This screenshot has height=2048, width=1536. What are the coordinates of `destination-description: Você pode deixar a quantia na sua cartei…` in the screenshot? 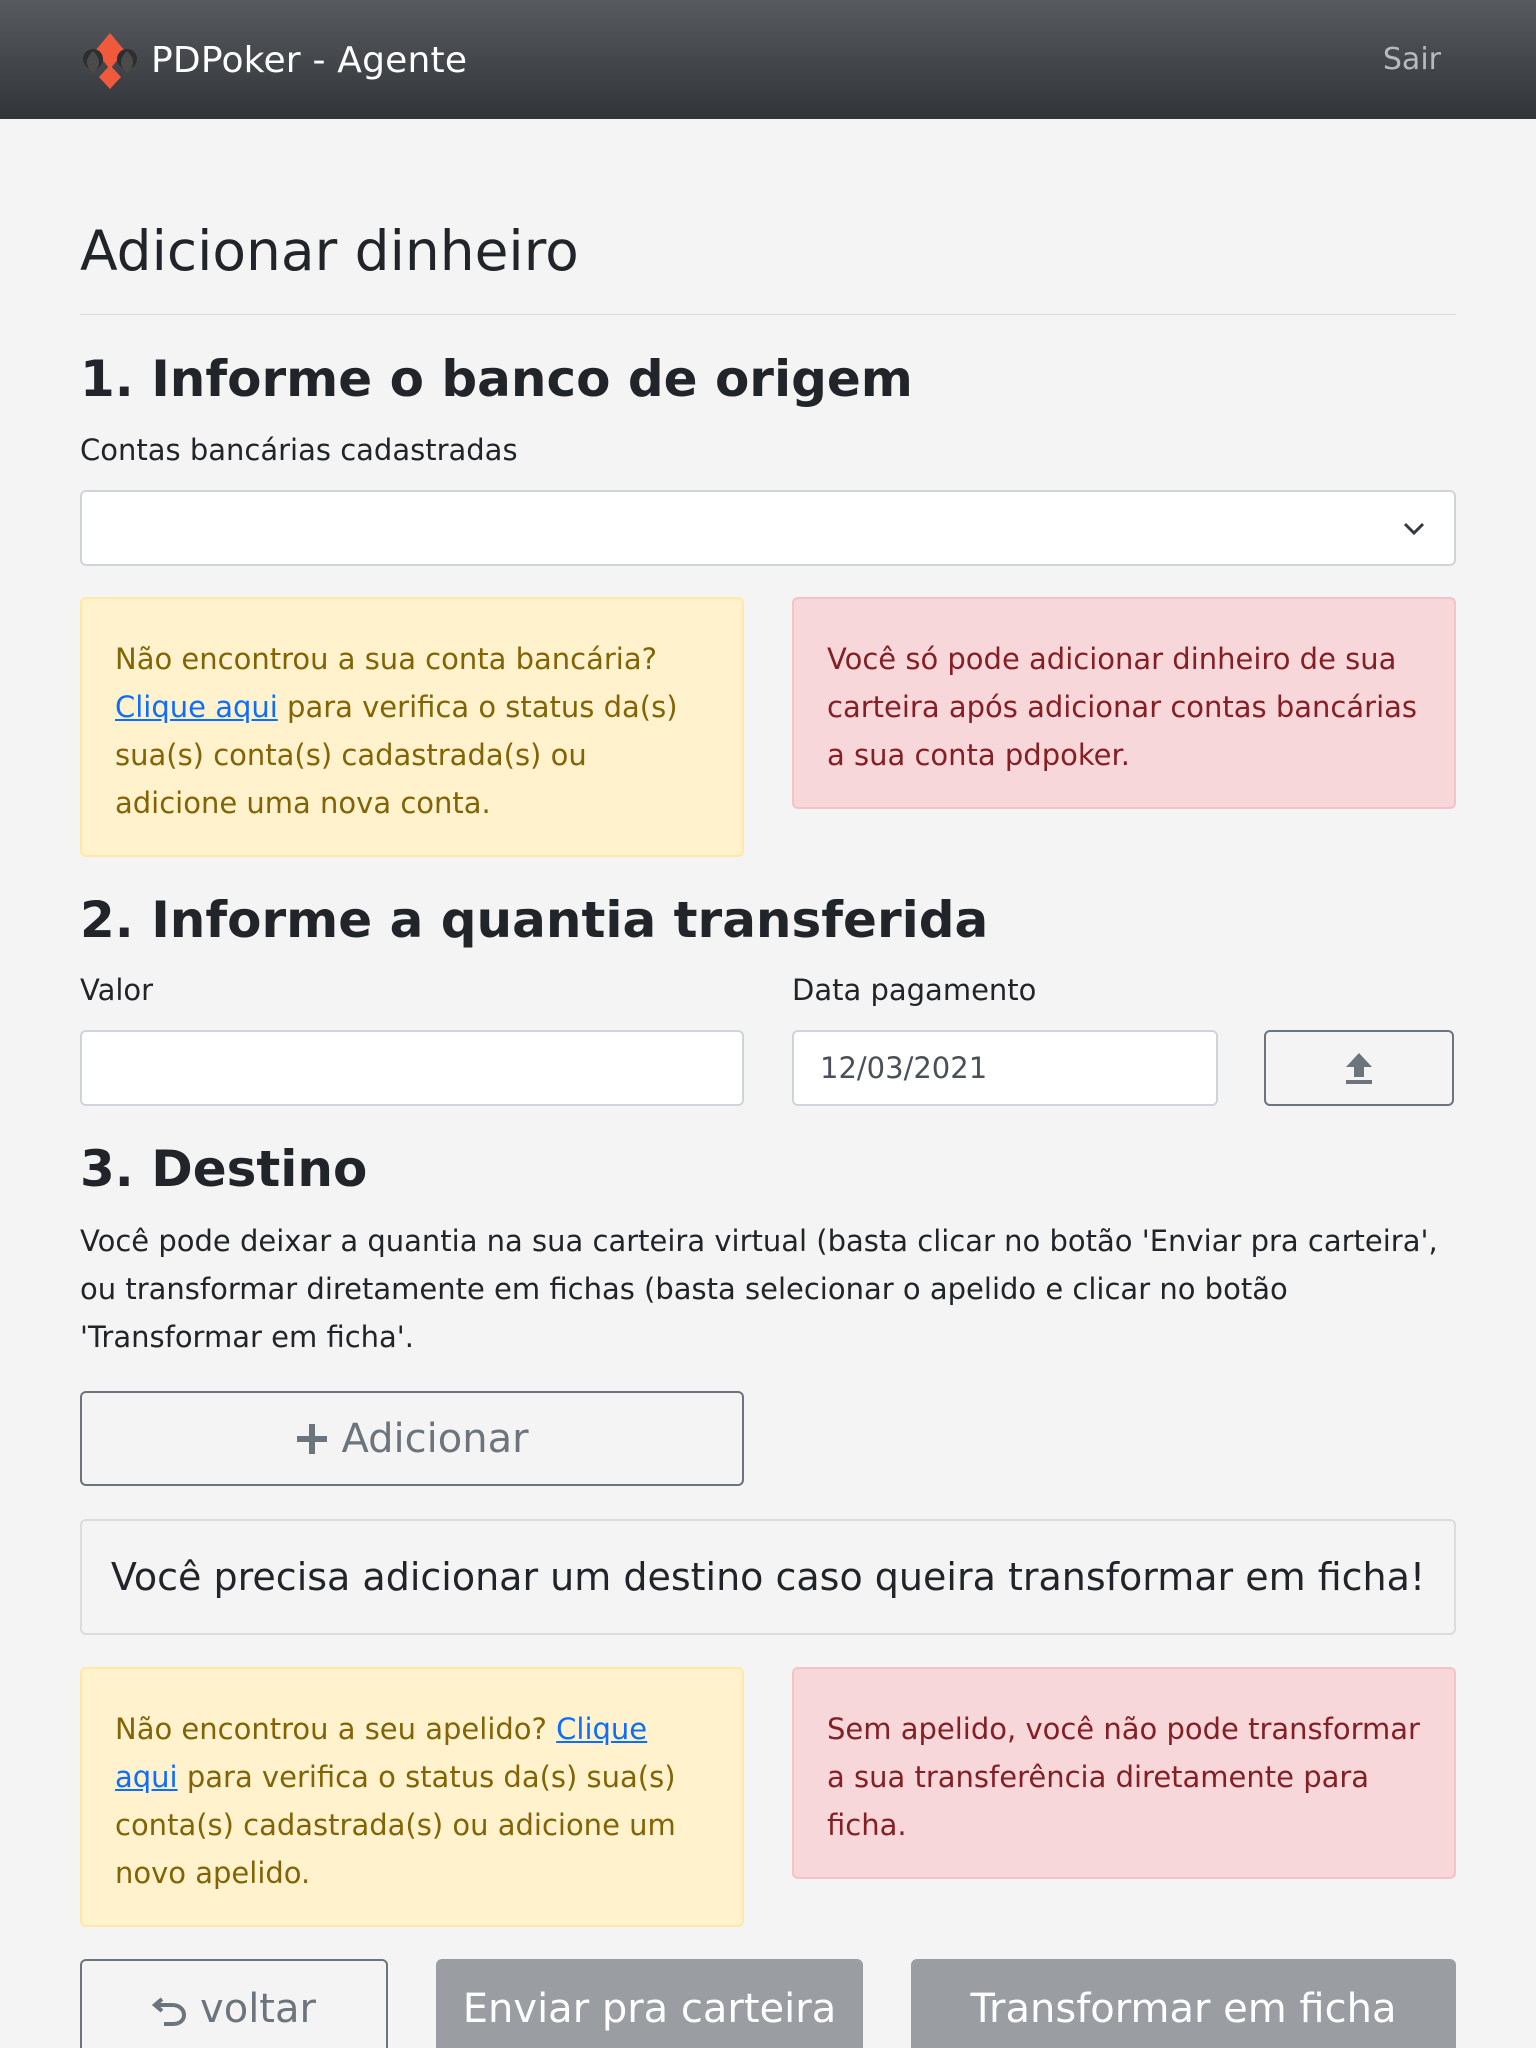 It's located at (759, 1289).